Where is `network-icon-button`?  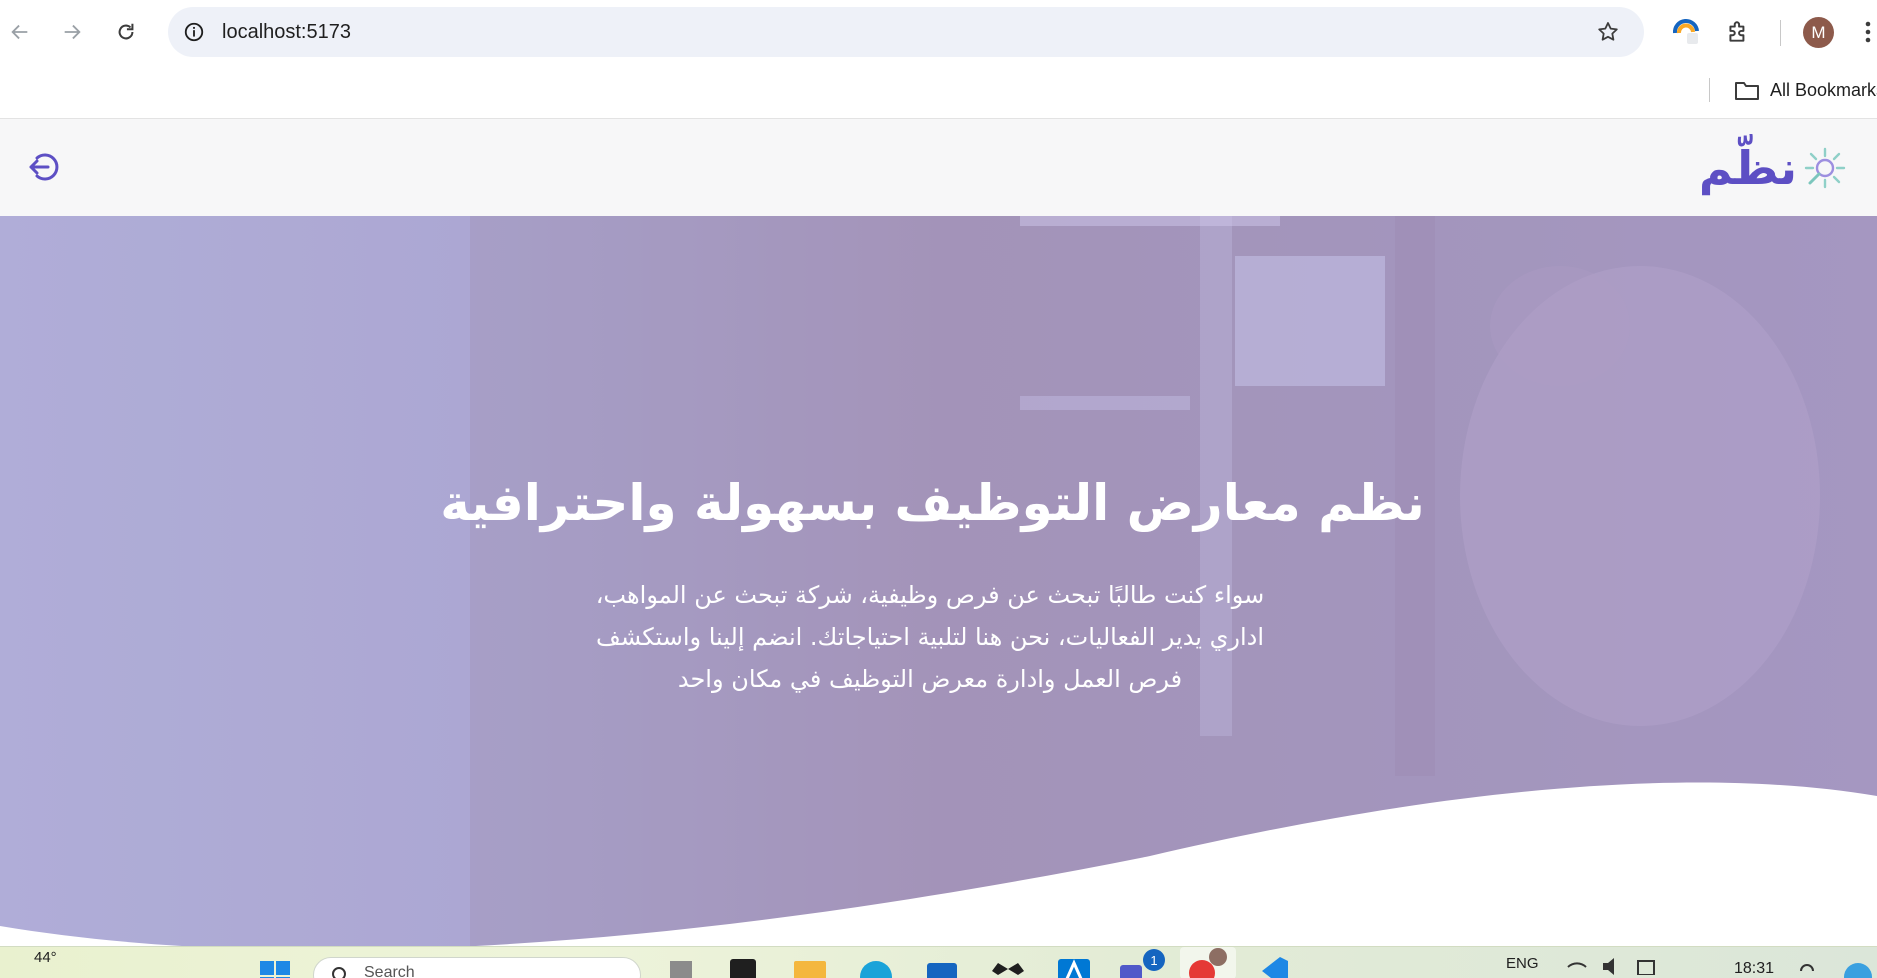
network-icon-button is located at coordinates (1577, 964).